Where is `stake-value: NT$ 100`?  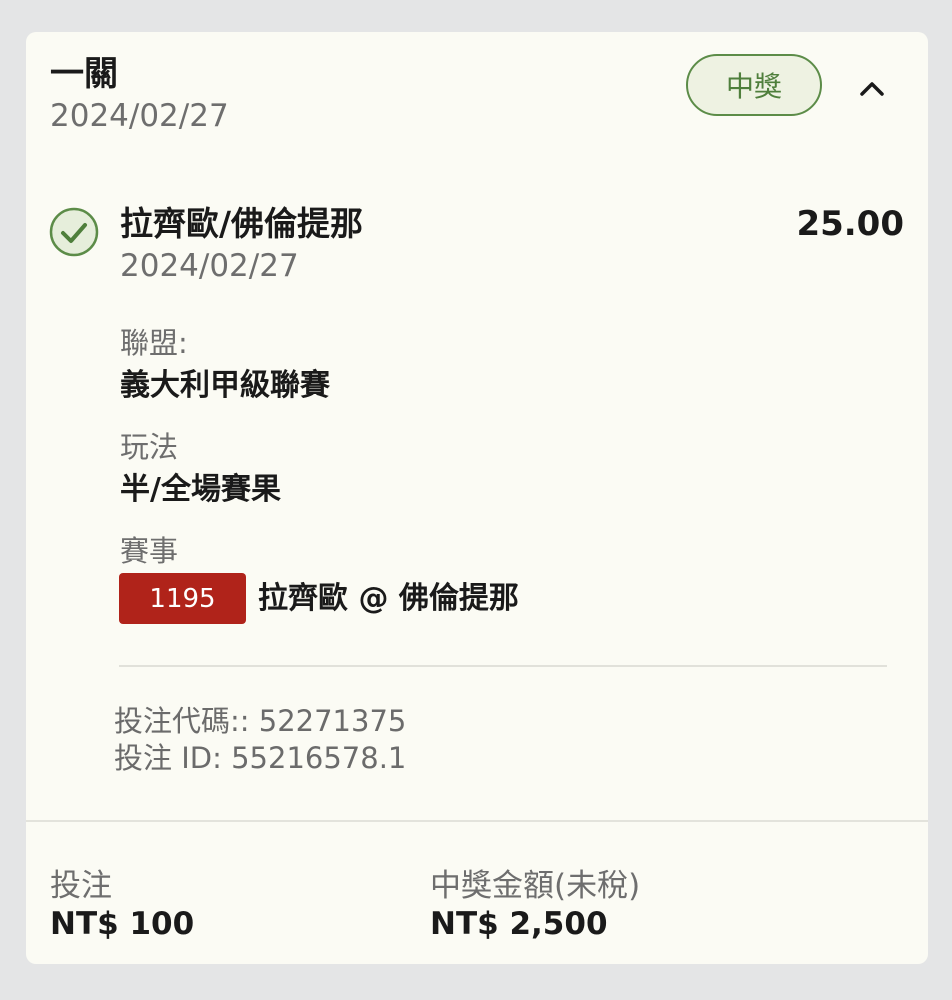 stake-value: NT$ 100 is located at coordinates (122, 924).